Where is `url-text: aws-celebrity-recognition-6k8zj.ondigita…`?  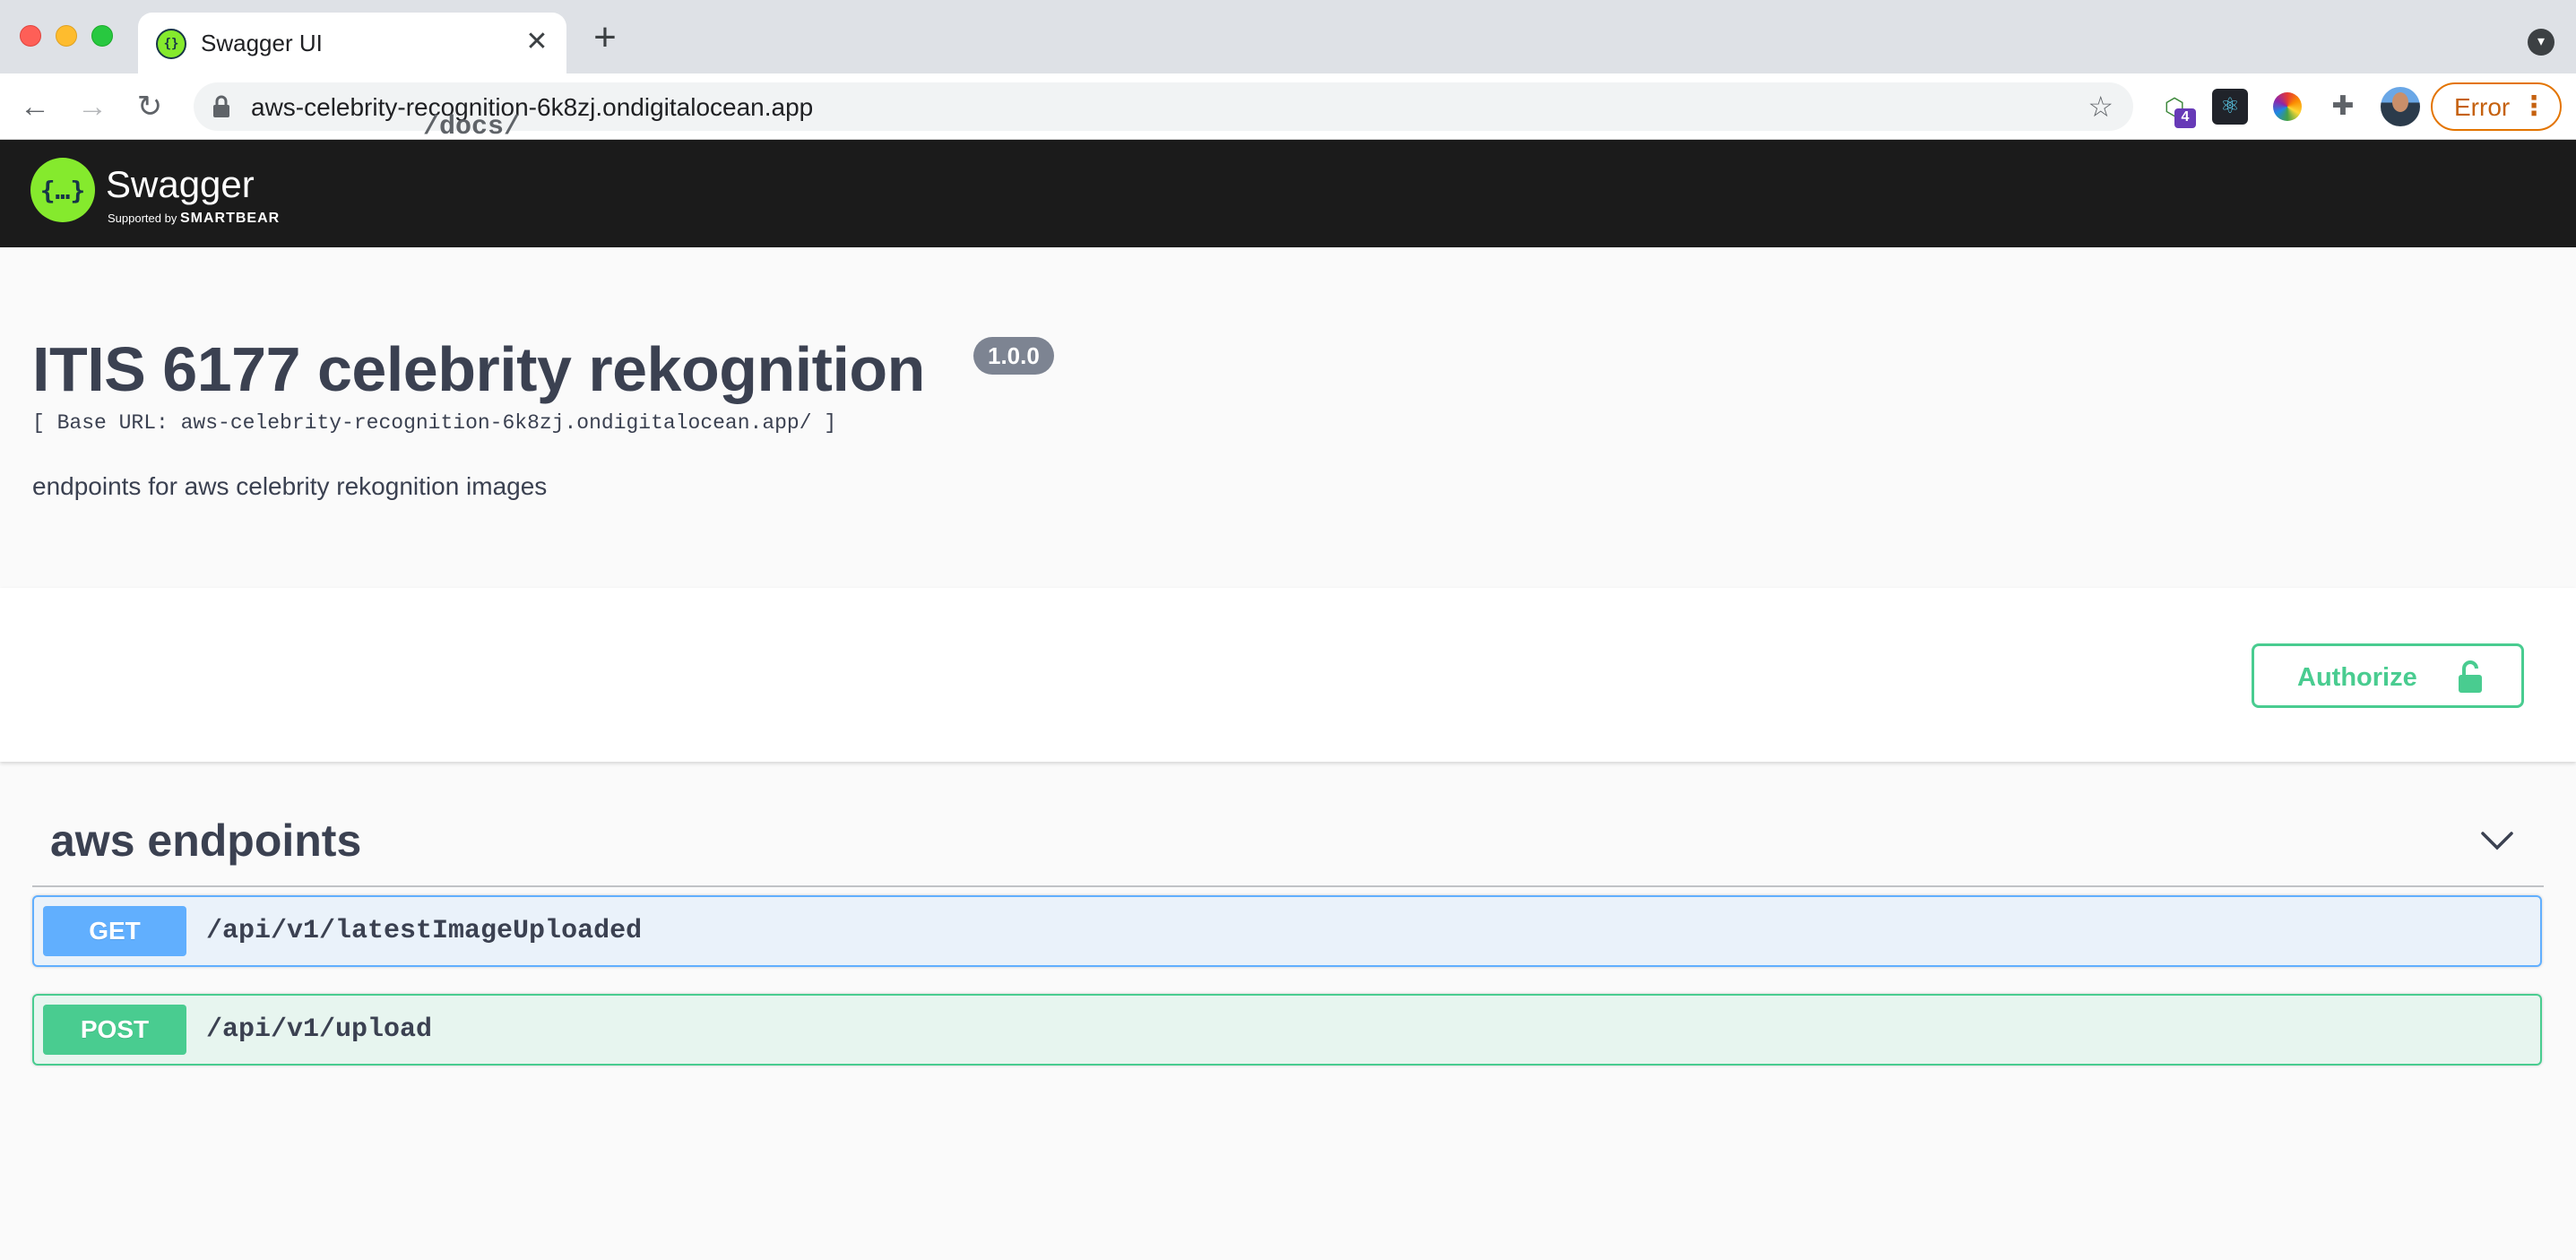
url-text: aws-celebrity-recognition-6k8zj.ondigita… is located at coordinates (532, 117).